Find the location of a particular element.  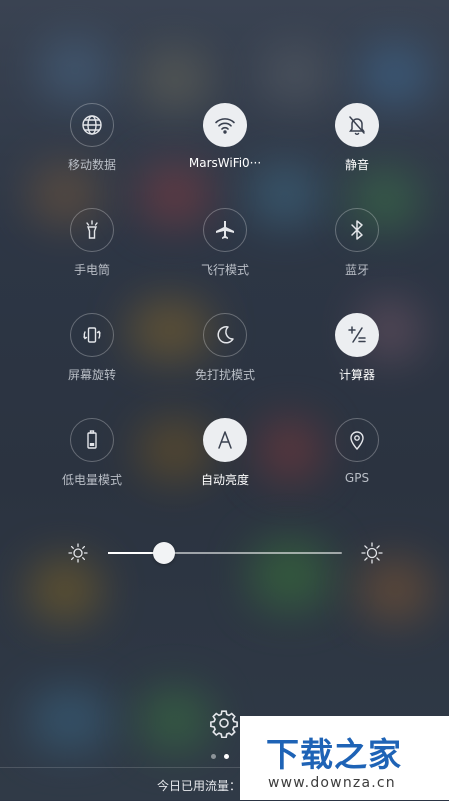

wifi-icon is located at coordinates (225, 125).